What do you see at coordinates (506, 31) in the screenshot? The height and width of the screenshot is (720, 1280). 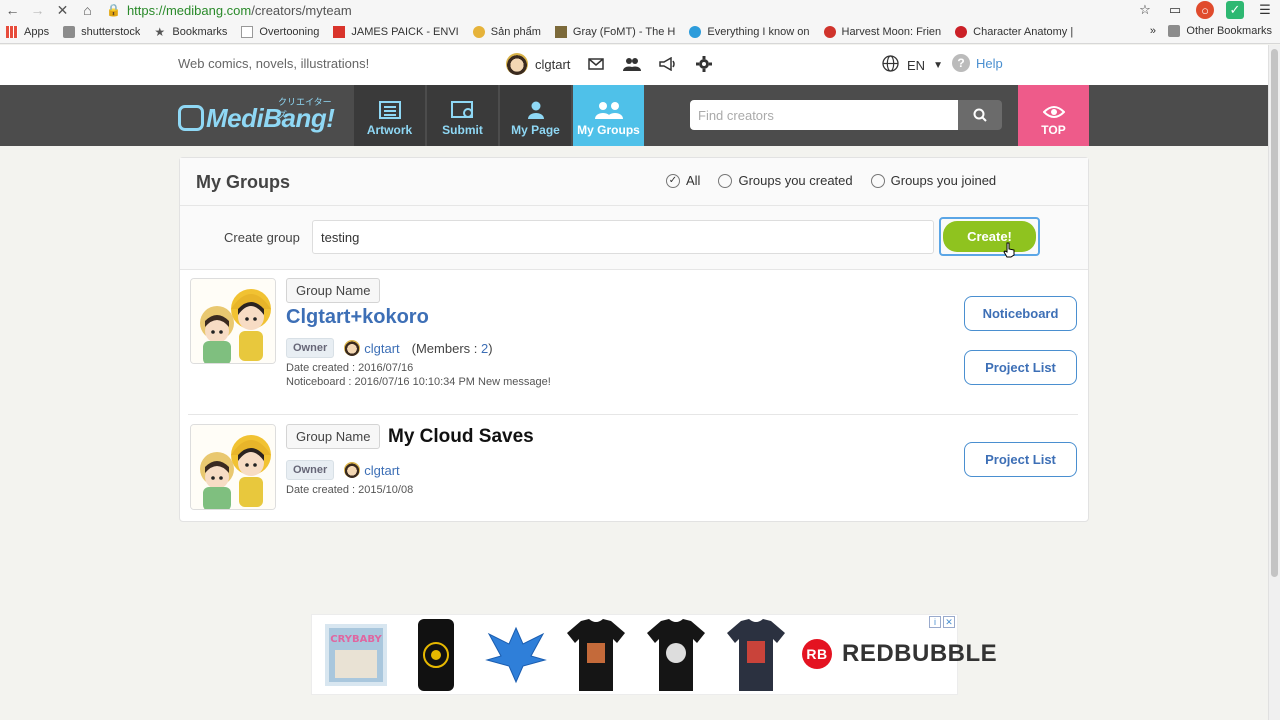 I see `bookmark-san-pham: Sản phẩm` at bounding box center [506, 31].